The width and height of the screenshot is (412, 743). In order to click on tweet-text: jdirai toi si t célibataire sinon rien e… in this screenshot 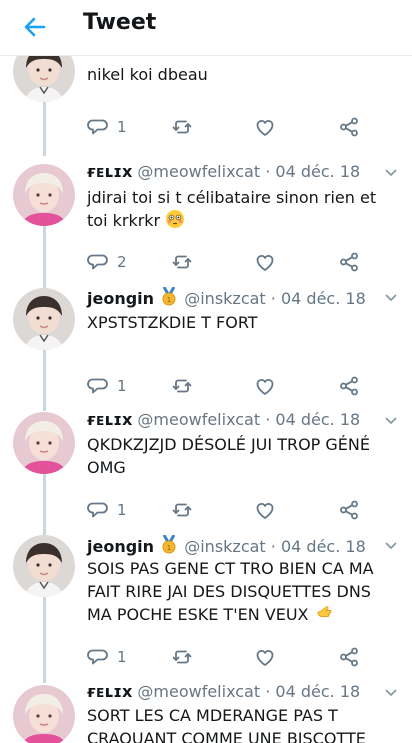, I will do `click(239, 209)`.